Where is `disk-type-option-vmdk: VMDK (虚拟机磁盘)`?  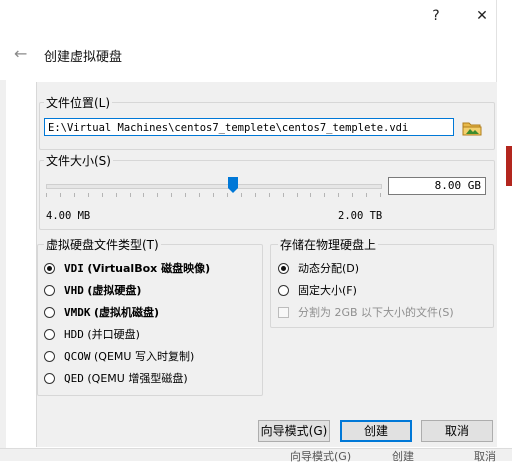 disk-type-option-vmdk: VMDK (虚拟机磁盘) is located at coordinates (101, 312).